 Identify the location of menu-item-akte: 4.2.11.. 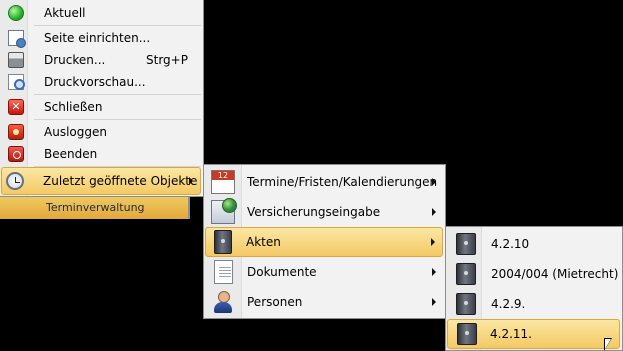
(533, 334).